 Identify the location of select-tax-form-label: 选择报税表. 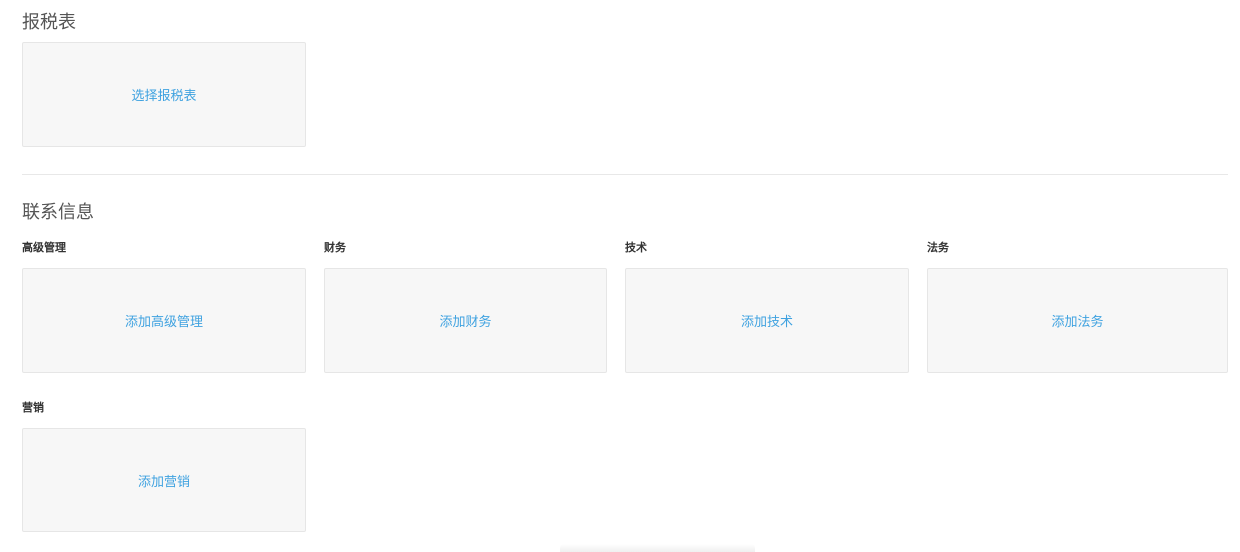
(164, 96).